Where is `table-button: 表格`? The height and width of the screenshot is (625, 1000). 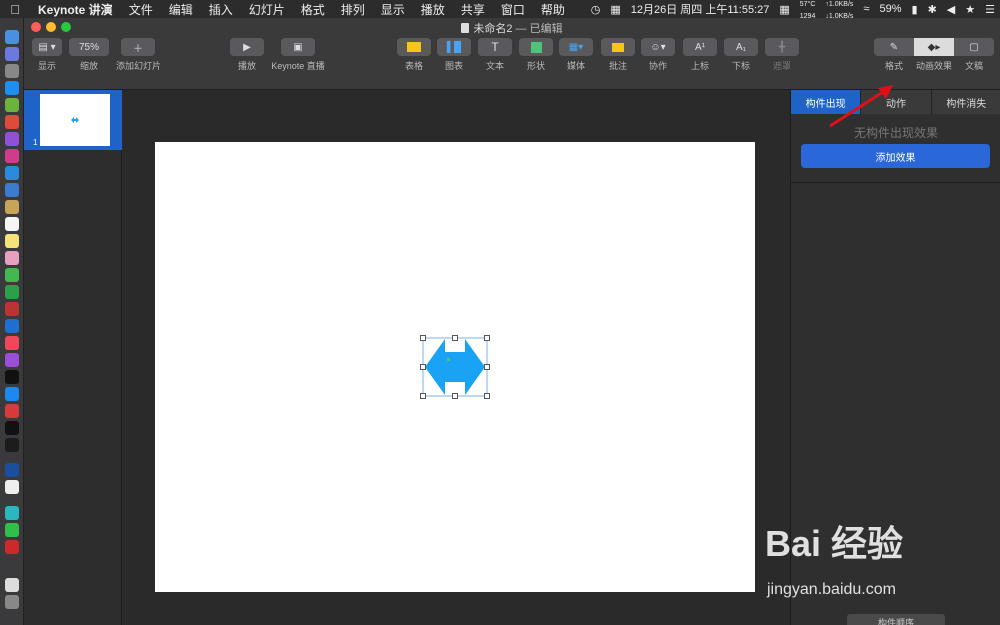
table-button: 表格 is located at coordinates (414, 55).